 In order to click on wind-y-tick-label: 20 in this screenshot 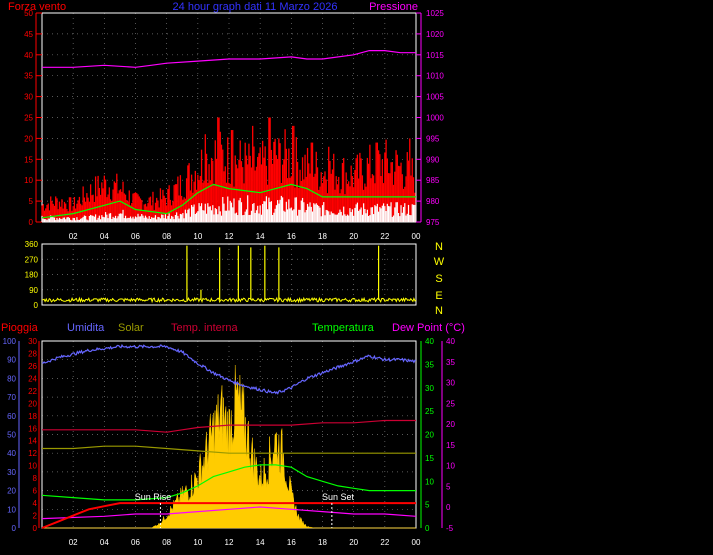, I will do `click(28, 138)`.